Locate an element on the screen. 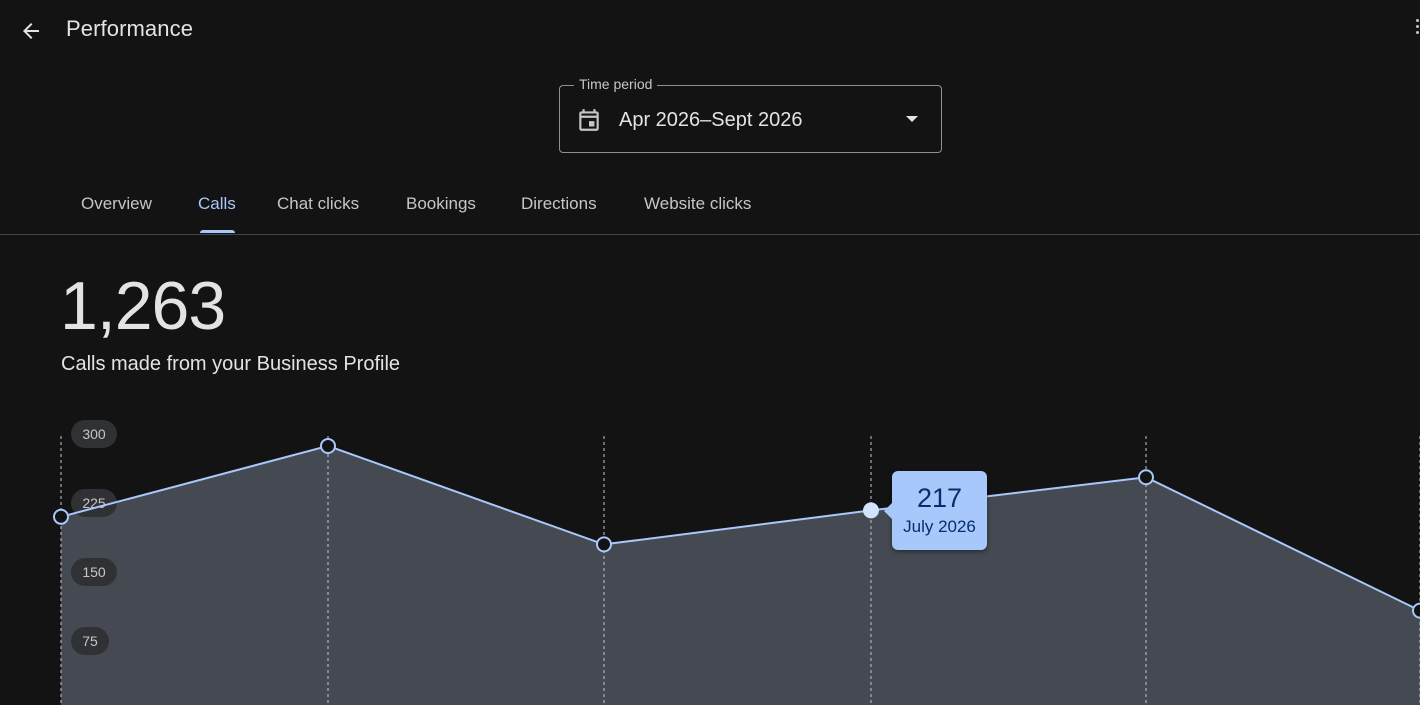 Image resolution: width=1420 pixels, height=705 pixels. tooltip-label: July 2026 is located at coordinates (939, 526).